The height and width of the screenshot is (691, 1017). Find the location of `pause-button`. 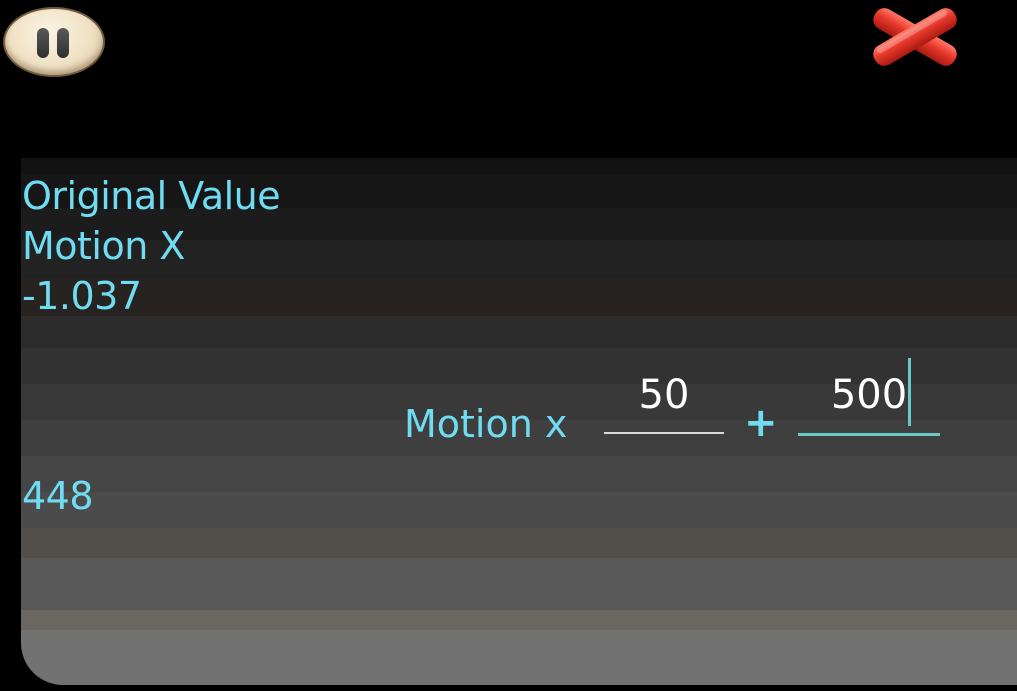

pause-button is located at coordinates (54, 42).